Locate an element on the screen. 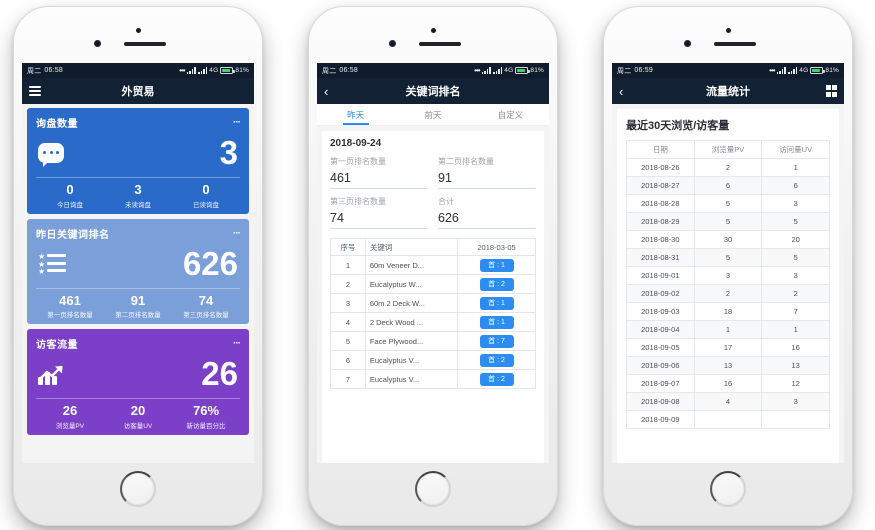 The width and height of the screenshot is (875, 530). cell-pv: 13 is located at coordinates (728, 365).